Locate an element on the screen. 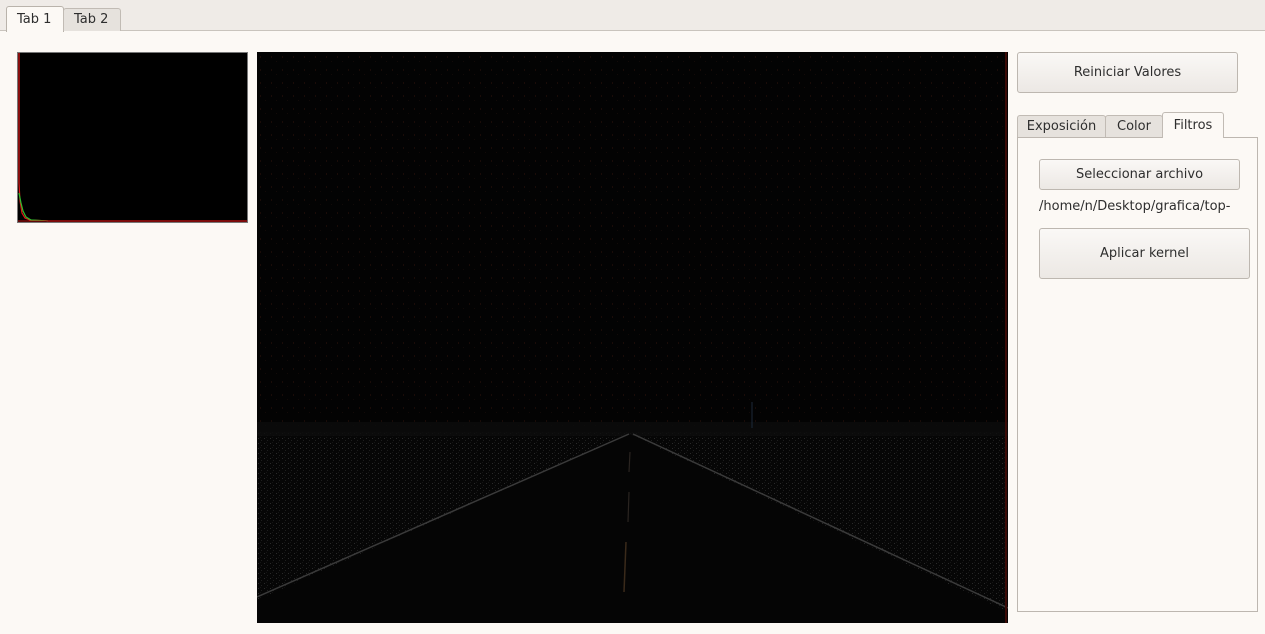 The image size is (1265, 634). histogram-view is located at coordinates (132, 137).